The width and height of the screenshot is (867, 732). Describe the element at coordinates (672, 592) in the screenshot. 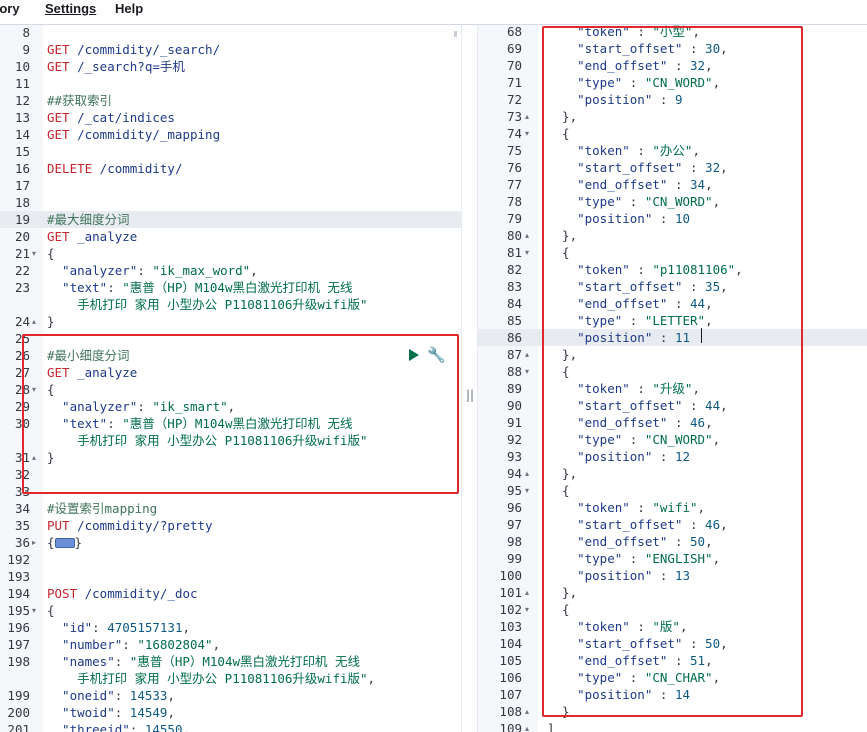

I see `code-line: 101 ▴ },` at that location.